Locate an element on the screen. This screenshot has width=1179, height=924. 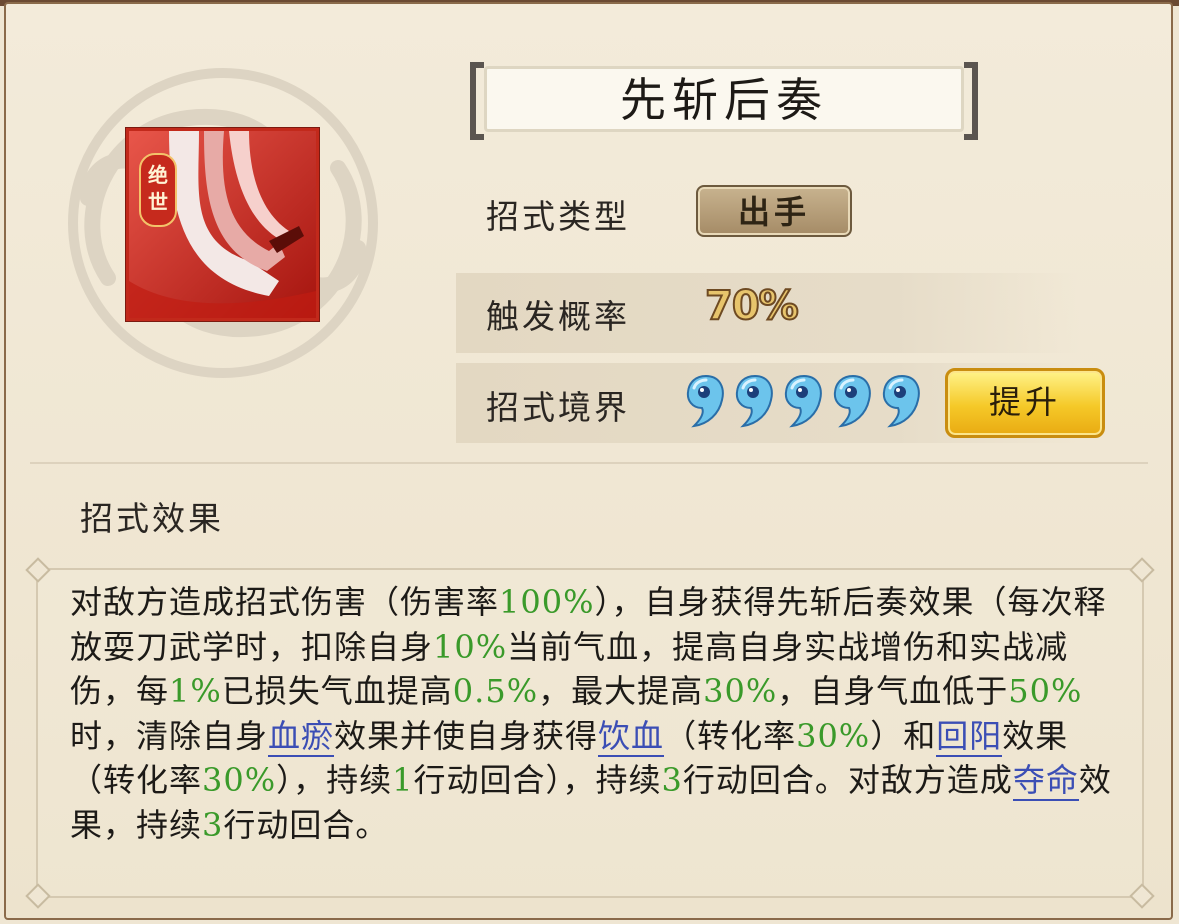
description-text: ，最大提高 is located at coordinates (621, 691).